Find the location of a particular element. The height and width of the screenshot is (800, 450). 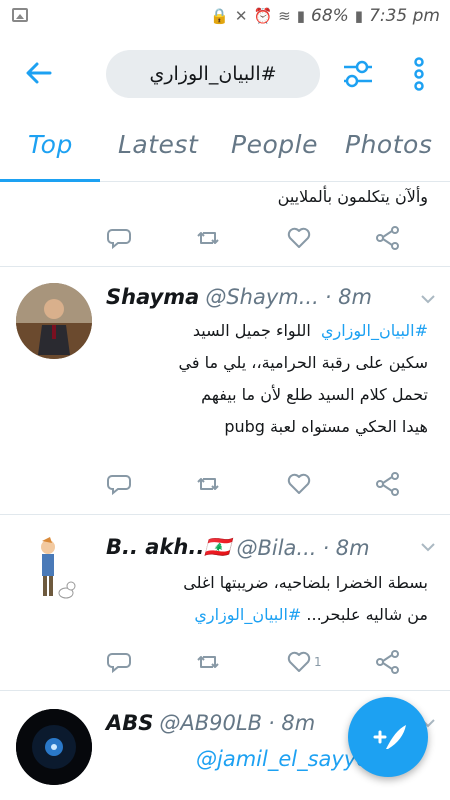

compose-tweet-button is located at coordinates (388, 737).